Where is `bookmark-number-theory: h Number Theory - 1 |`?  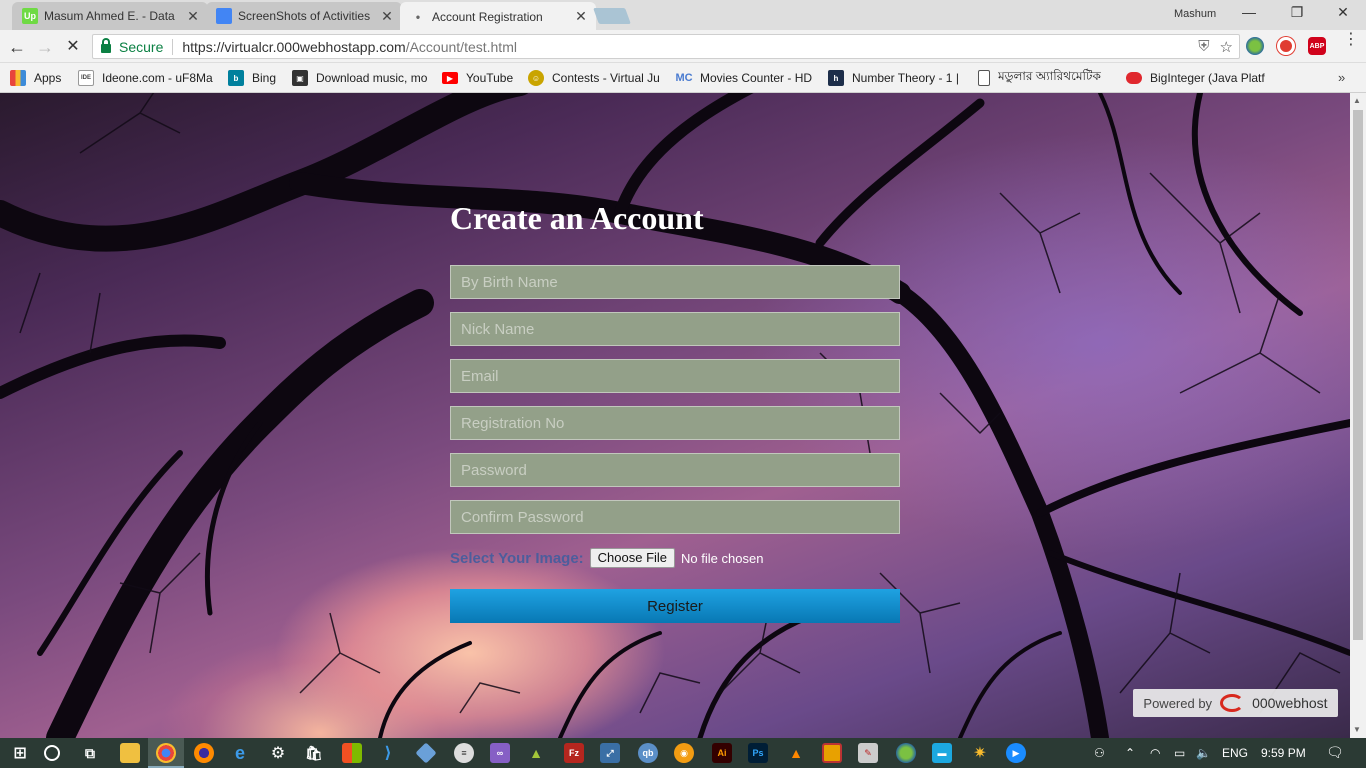
bookmark-number-theory: h Number Theory - 1 | is located at coordinates (896, 78).